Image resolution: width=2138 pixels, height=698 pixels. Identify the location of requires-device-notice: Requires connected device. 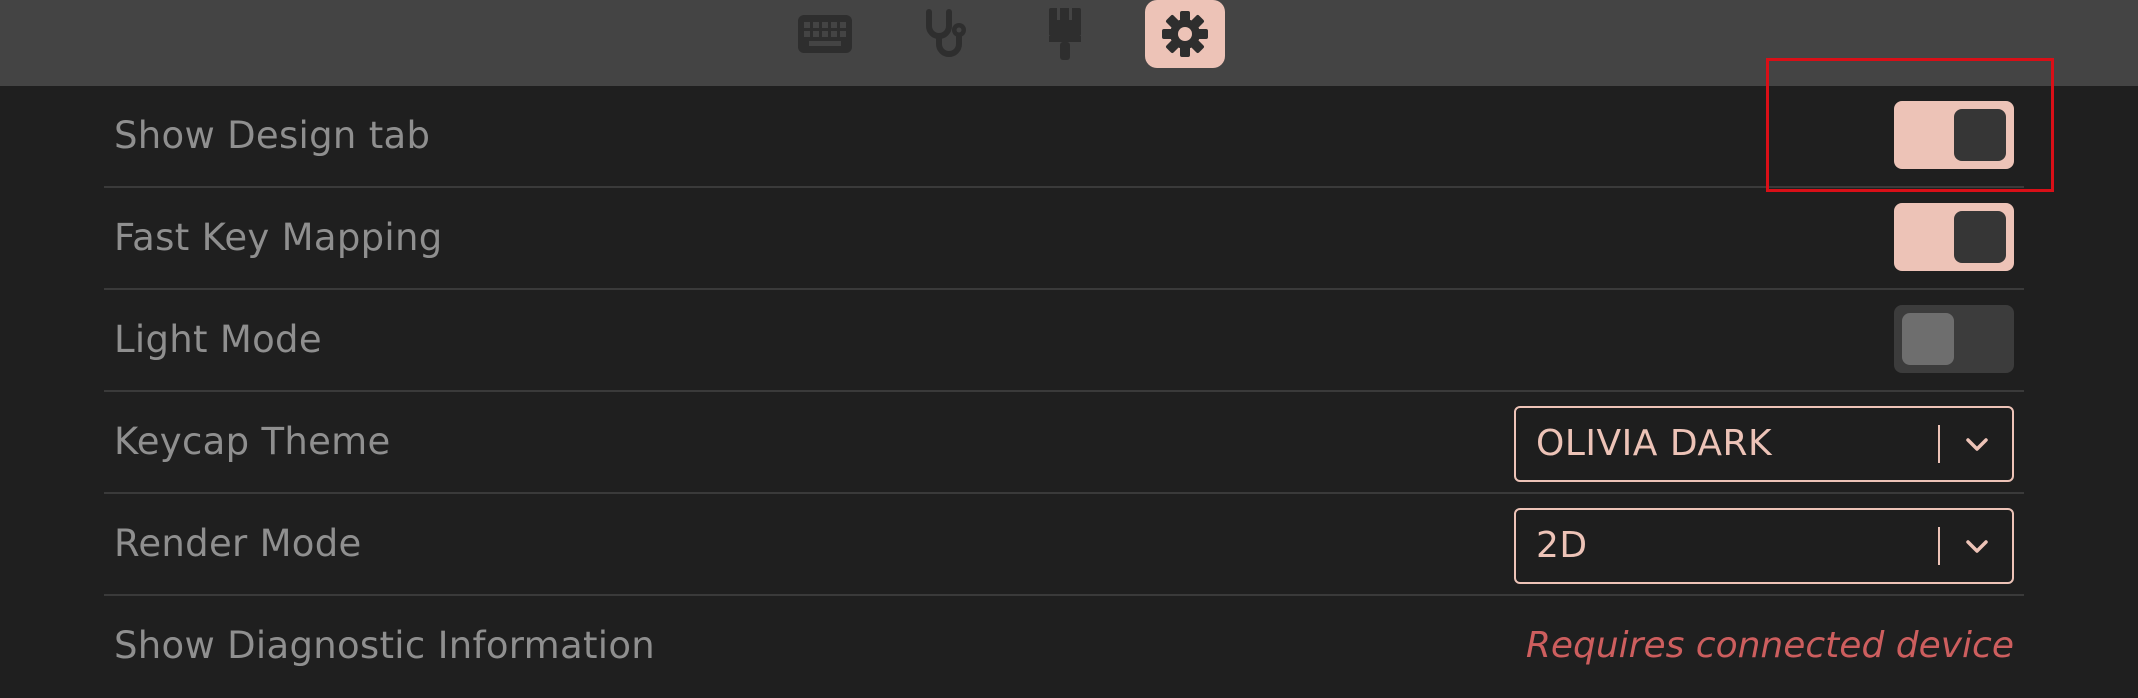
(1769, 645).